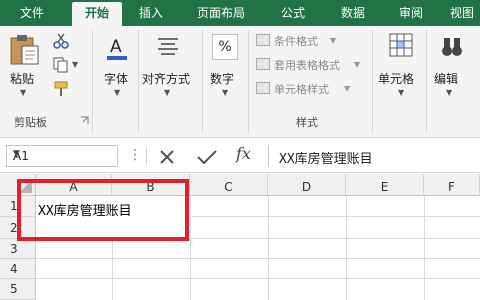 This screenshot has height=300, width=480. What do you see at coordinates (135, 155) in the screenshot?
I see `formula-bar-grip-icon: ⋮` at bounding box center [135, 155].